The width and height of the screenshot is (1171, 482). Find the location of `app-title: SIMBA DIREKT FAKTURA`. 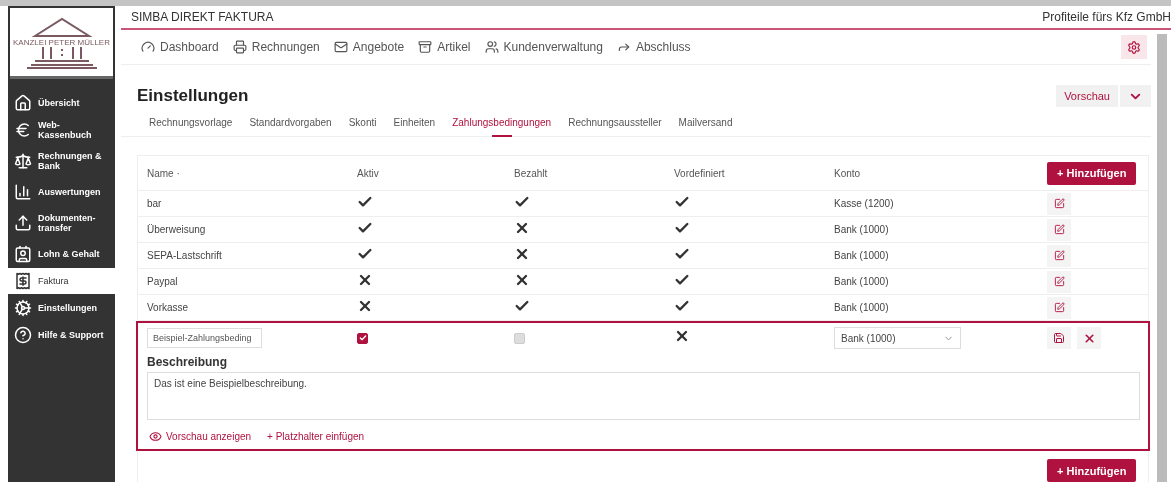

app-title: SIMBA DIREKT FAKTURA is located at coordinates (202, 17).